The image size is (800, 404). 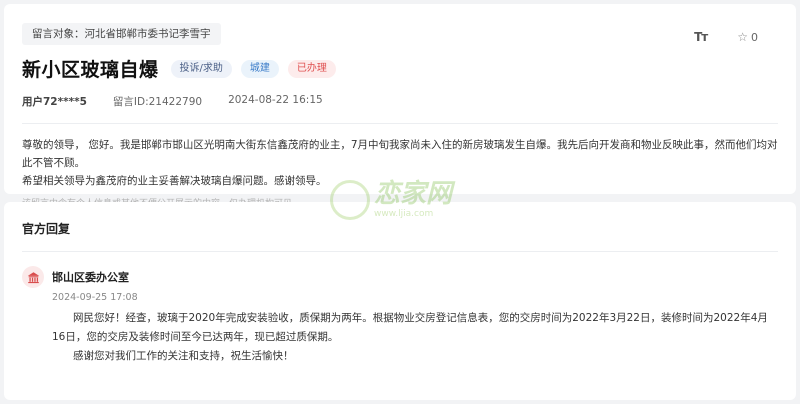 What do you see at coordinates (311, 68) in the screenshot?
I see `status-badge: 已办理` at bounding box center [311, 68].